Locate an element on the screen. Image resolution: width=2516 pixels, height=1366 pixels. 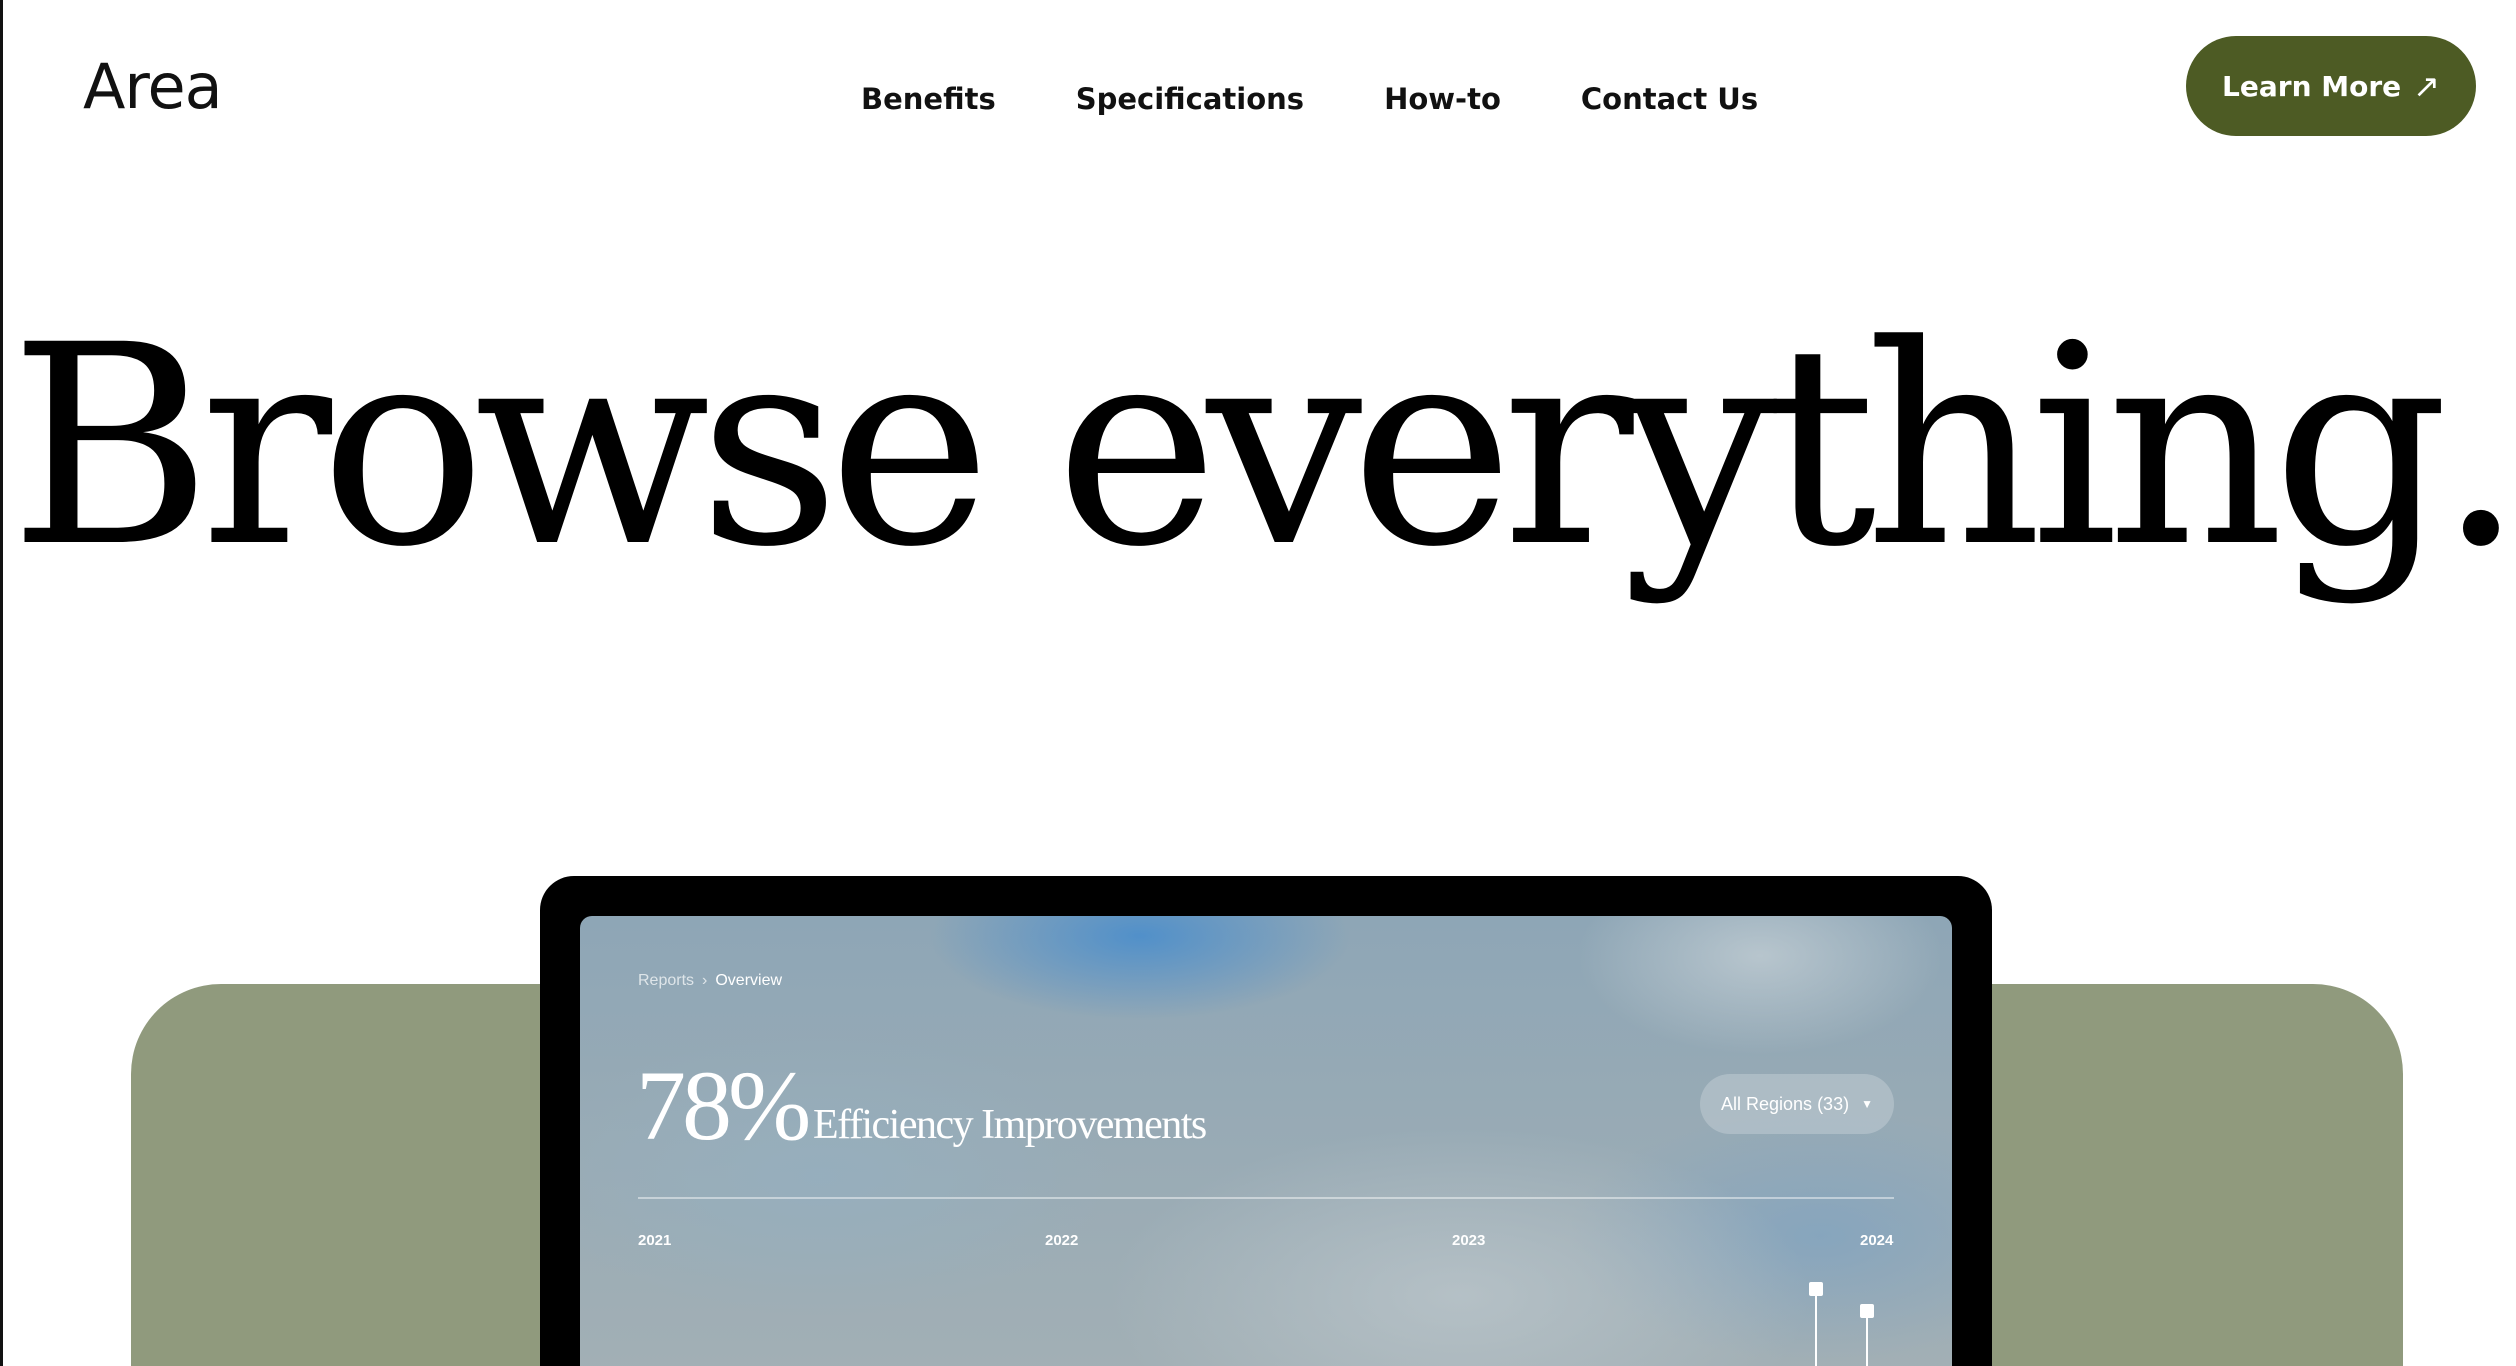
region-select: All Regions (33) ▼ is located at coordinates (1797, 1104).